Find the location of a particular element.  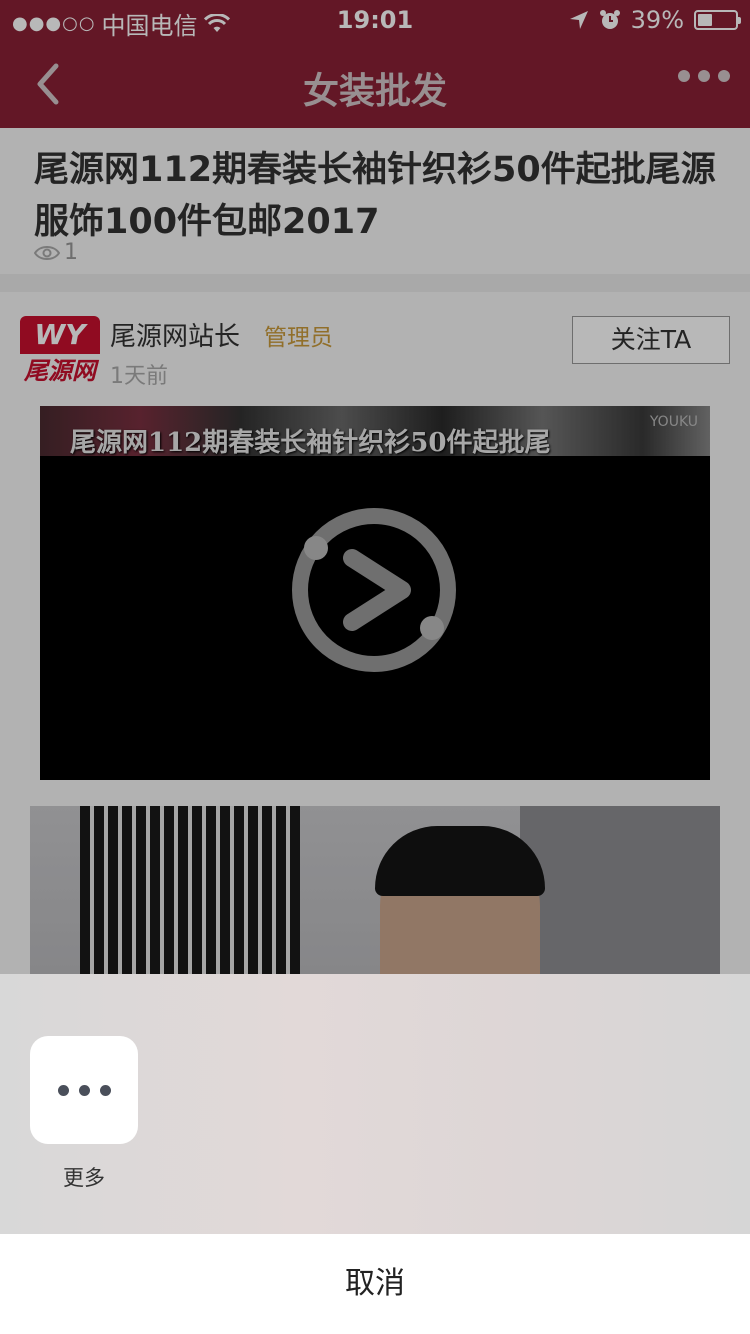

more-dots-icon is located at coordinates (84, 1090).